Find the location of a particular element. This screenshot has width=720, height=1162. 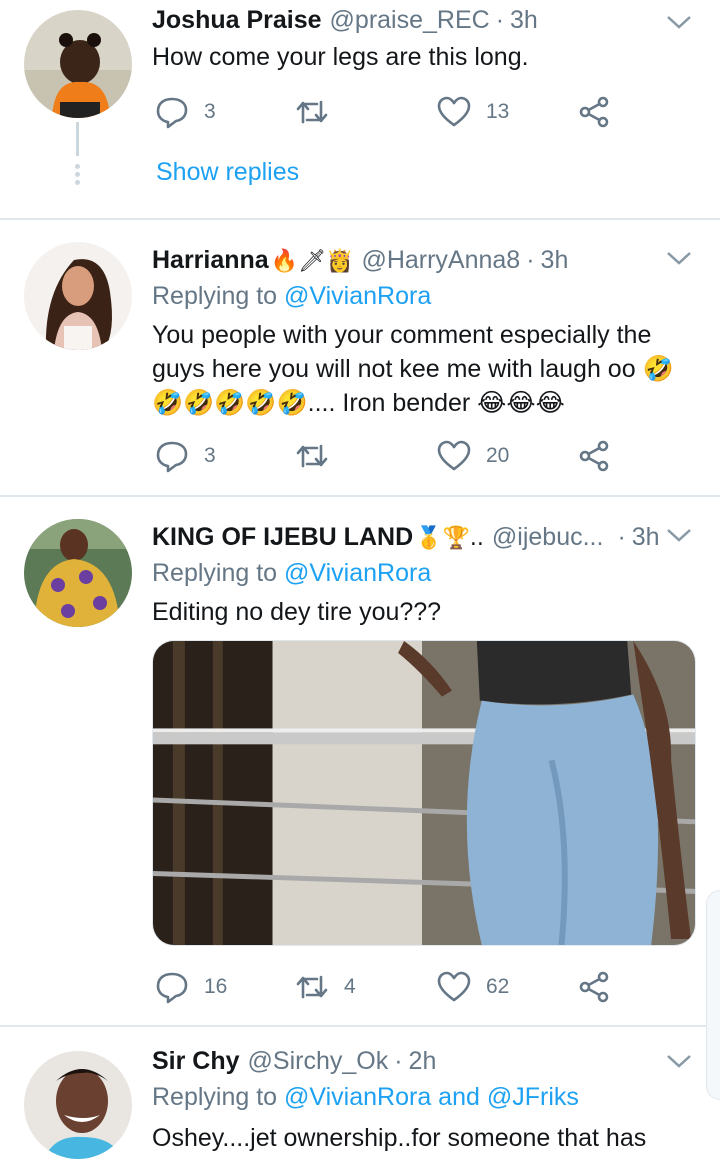

name-emoji: 🔥🗡👸 is located at coordinates (312, 261).